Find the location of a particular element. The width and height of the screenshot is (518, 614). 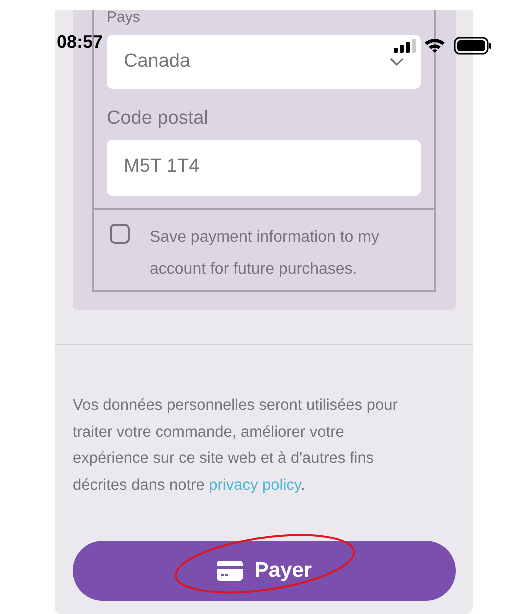

checkbox is located at coordinates (120, 234).